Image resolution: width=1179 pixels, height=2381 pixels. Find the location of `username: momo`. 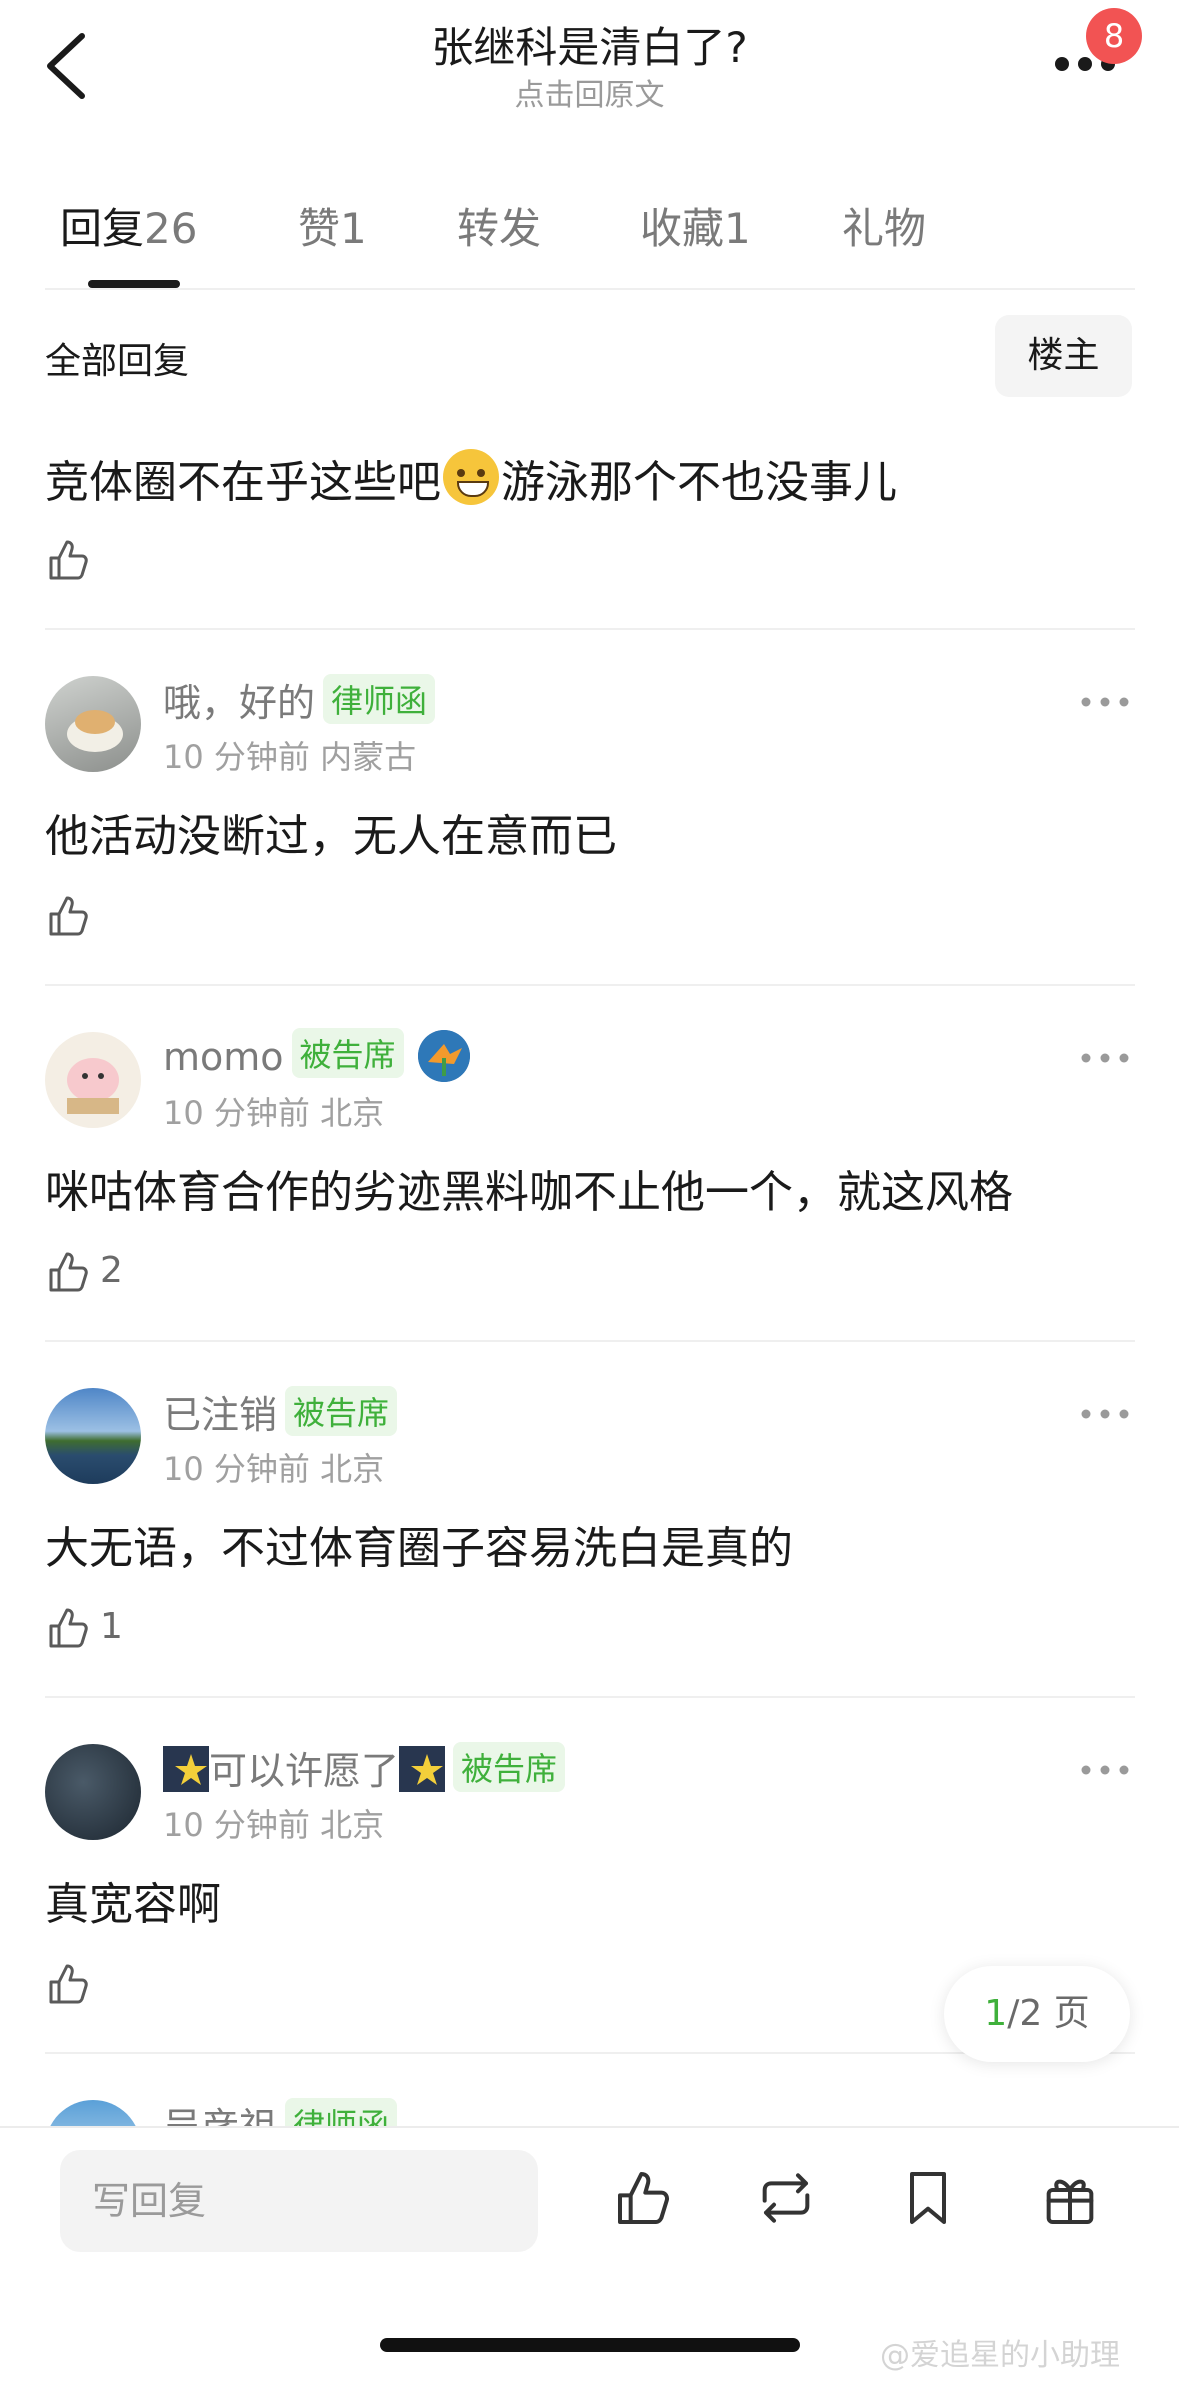

username: momo is located at coordinates (223, 1057).